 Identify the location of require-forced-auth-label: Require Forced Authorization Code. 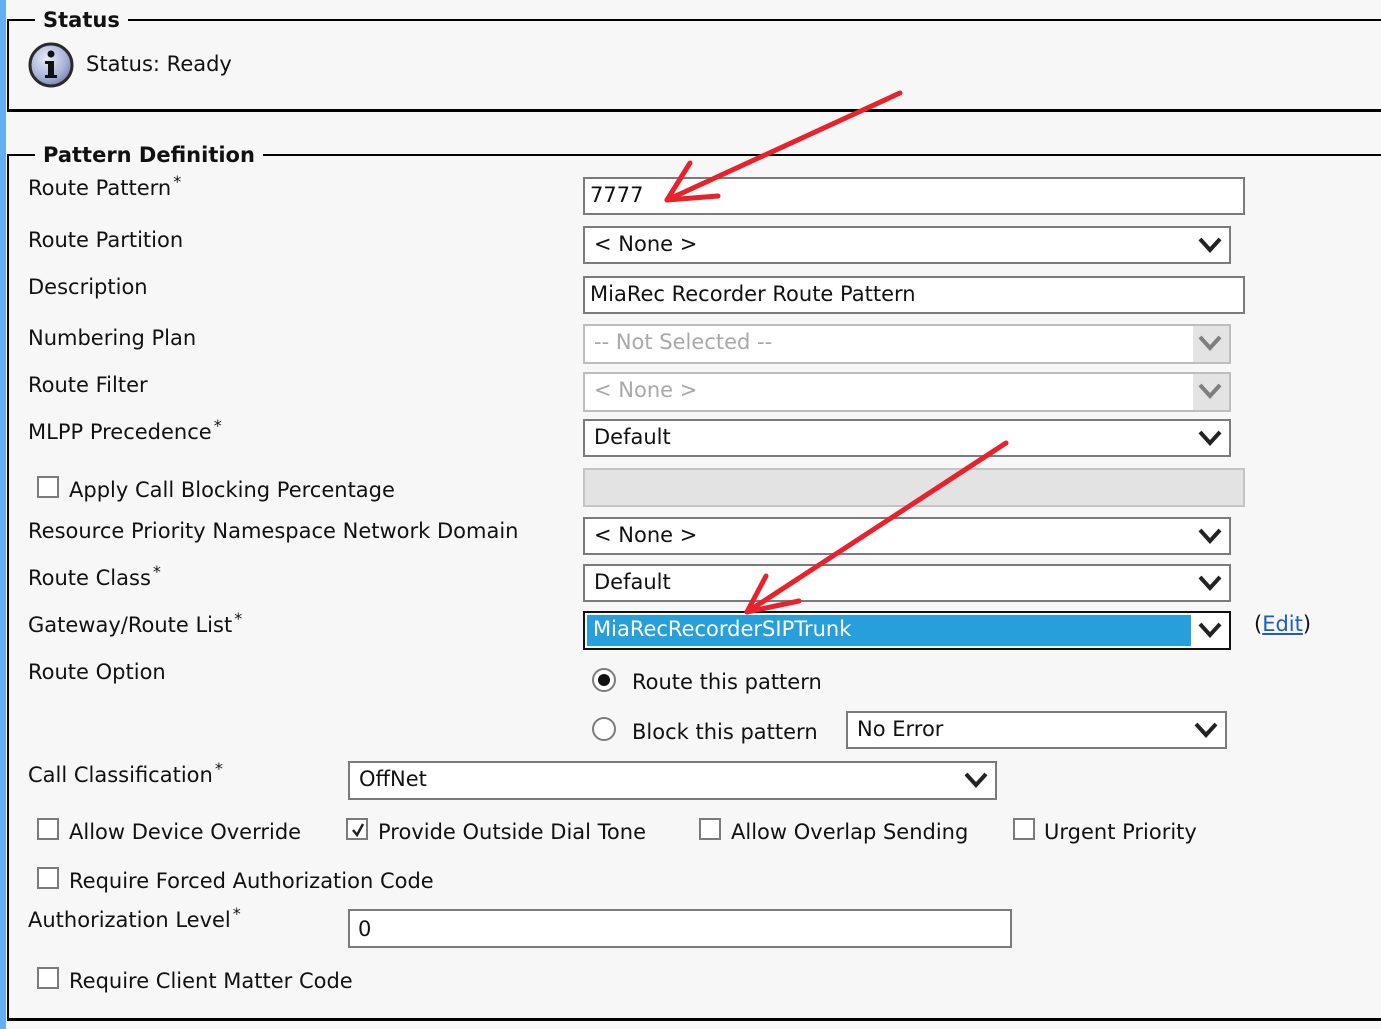
(251, 881).